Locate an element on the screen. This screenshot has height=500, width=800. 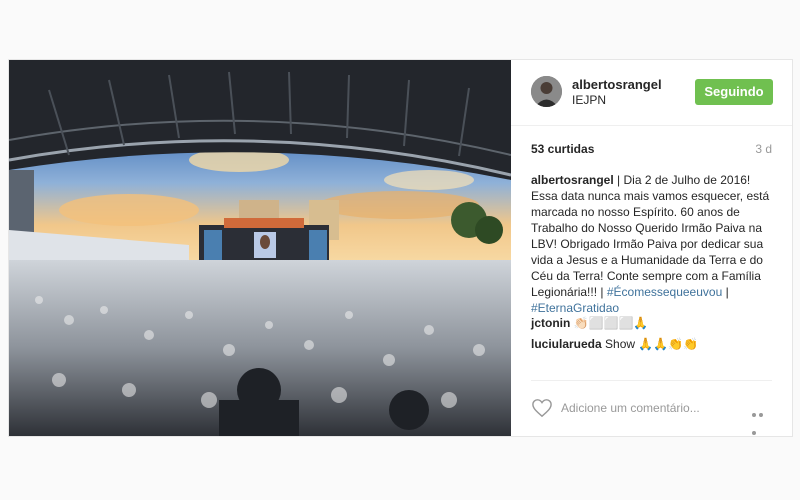
heart-icon is located at coordinates (542, 408).